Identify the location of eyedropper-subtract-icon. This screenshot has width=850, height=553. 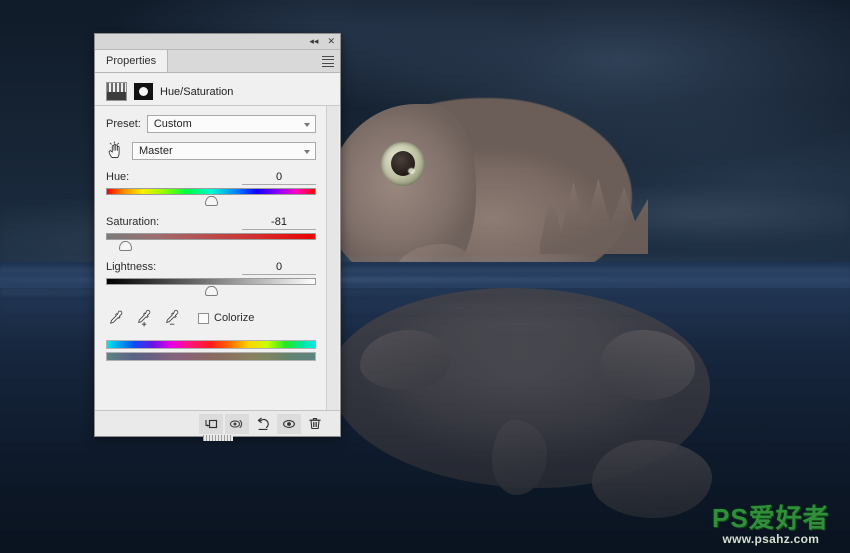
(171, 318).